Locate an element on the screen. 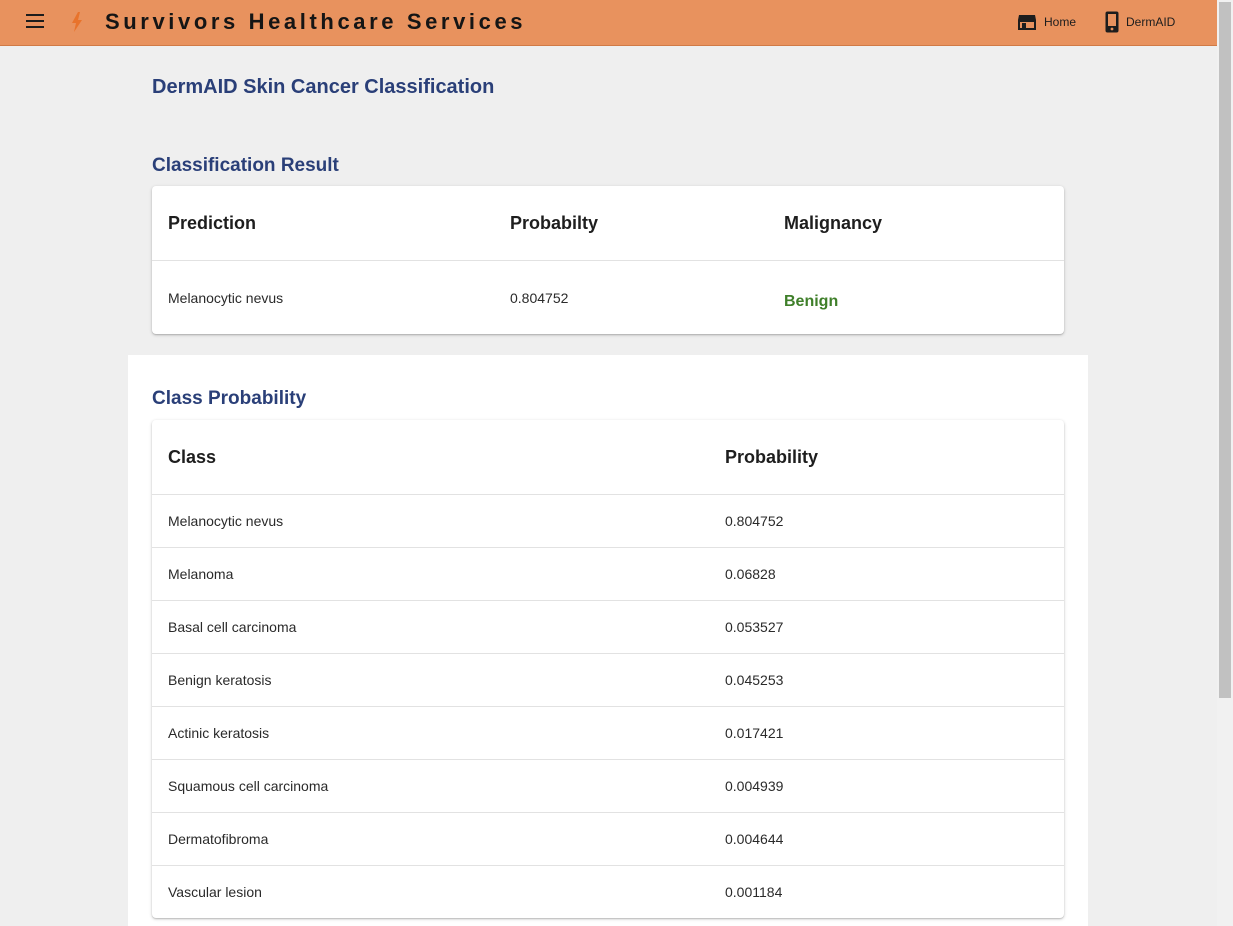 The width and height of the screenshot is (1233, 926). class-name: Dermatofibroma is located at coordinates (430, 839).